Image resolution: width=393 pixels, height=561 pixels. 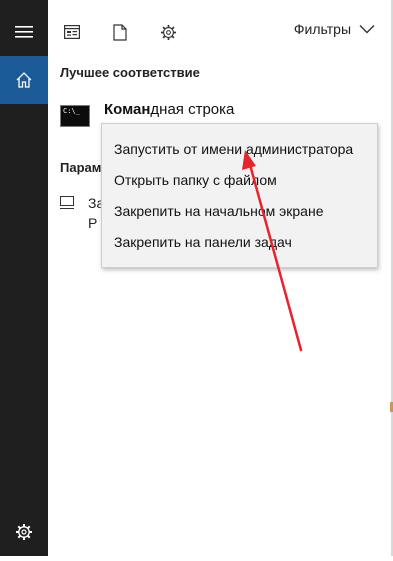 I want to click on filters-label: Фильтры, so click(x=322, y=29).